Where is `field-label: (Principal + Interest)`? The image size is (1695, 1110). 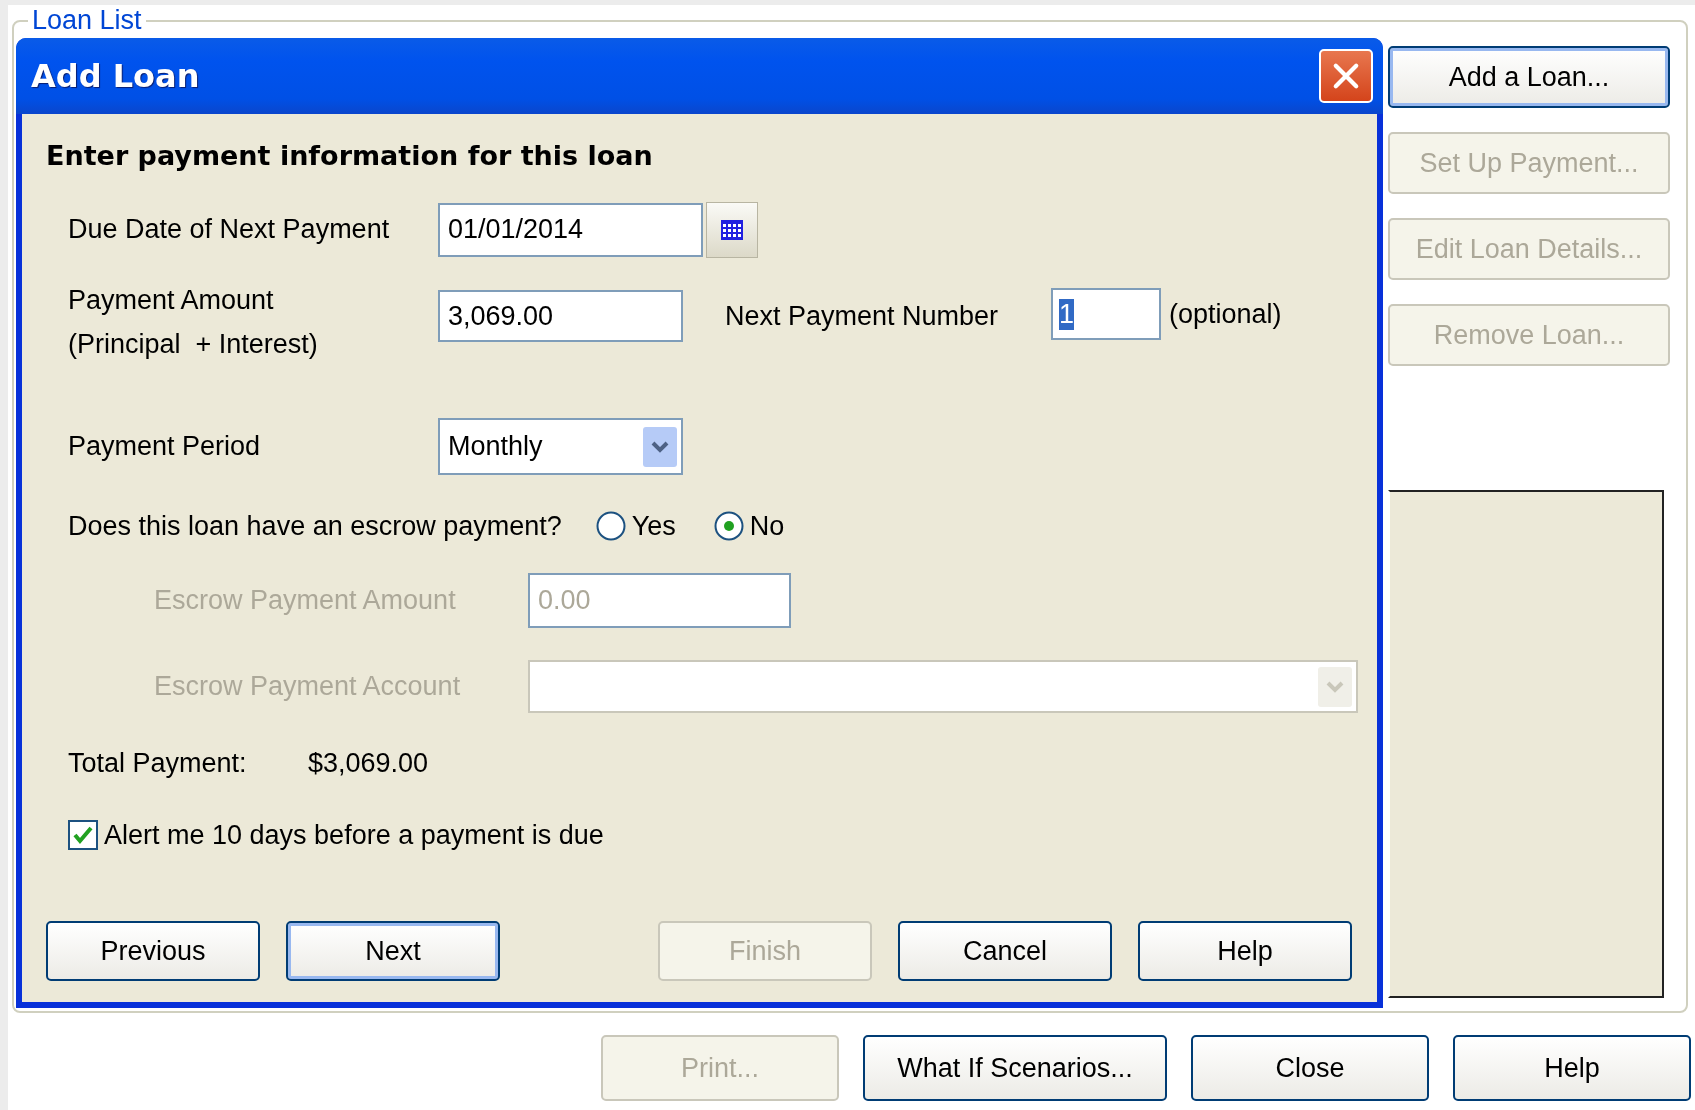 field-label: (Principal + Interest) is located at coordinates (193, 344).